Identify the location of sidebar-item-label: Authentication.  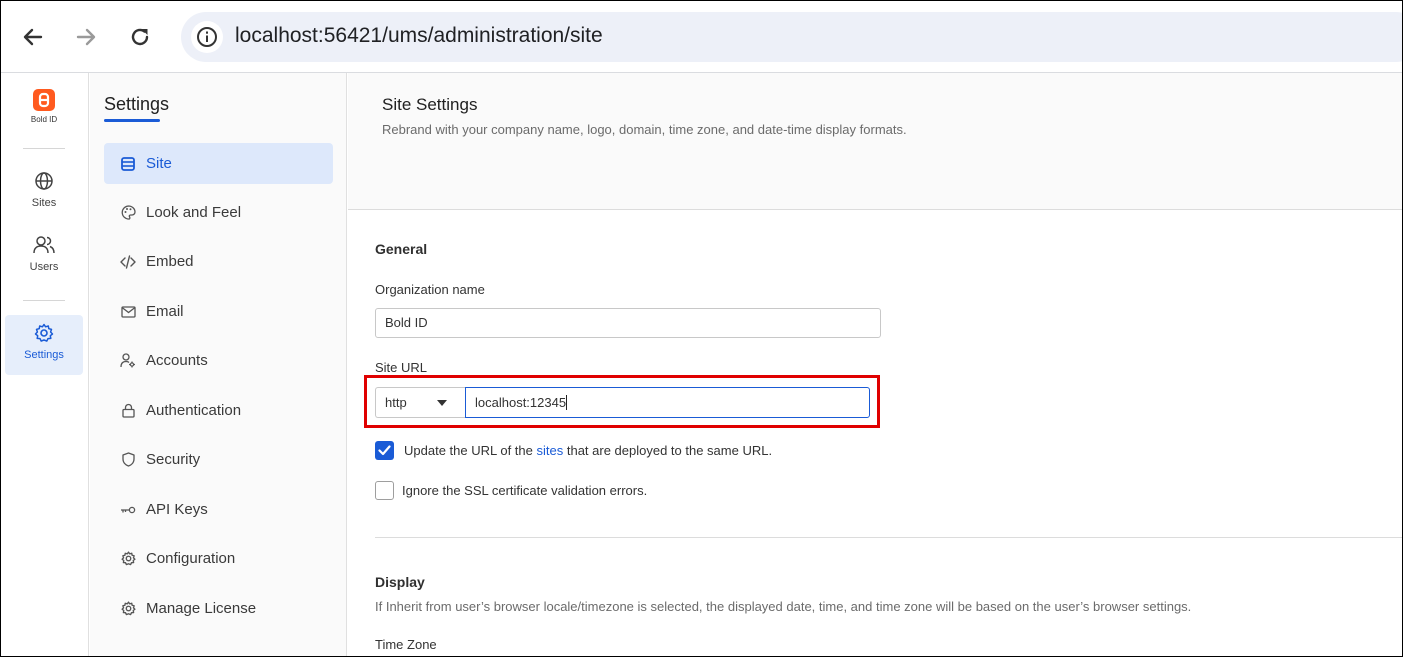
(194, 410).